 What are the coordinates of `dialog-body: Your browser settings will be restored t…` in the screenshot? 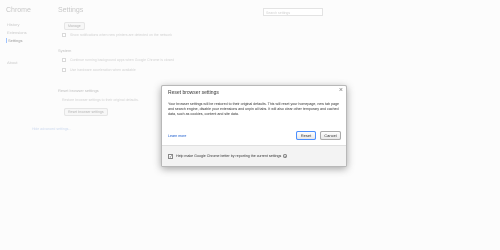 It's located at (253, 109).